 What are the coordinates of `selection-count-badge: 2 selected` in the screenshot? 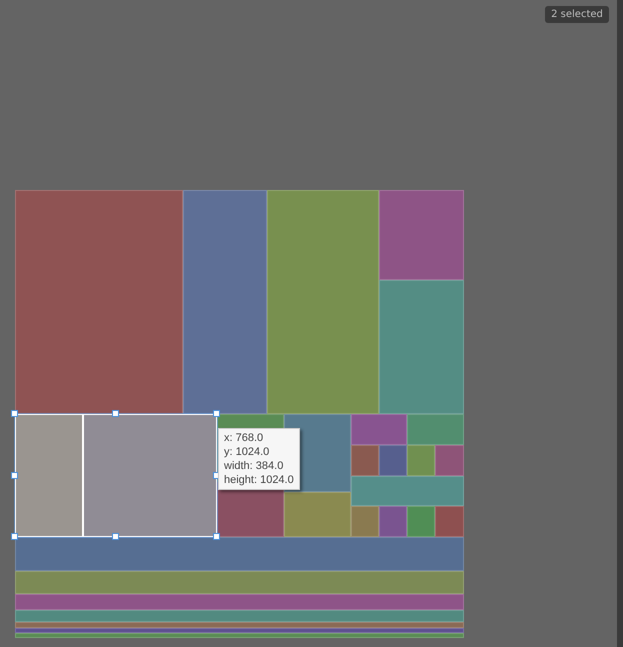 It's located at (577, 14).